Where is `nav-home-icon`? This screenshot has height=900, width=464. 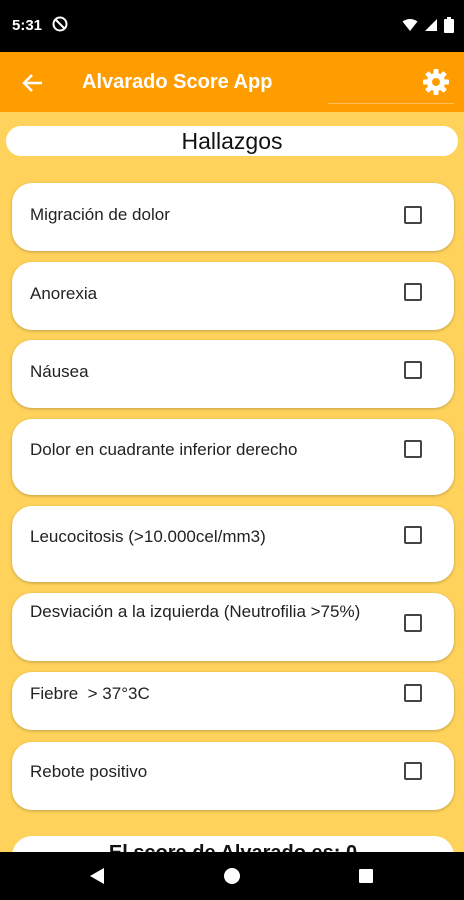
nav-home-icon is located at coordinates (232, 876).